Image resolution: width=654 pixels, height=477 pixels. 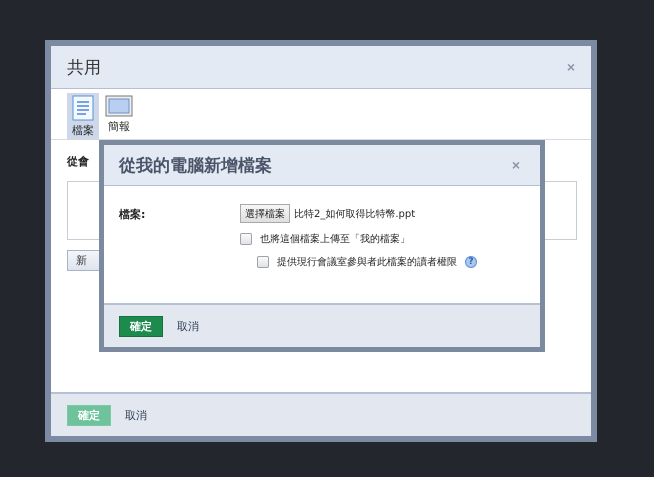 What do you see at coordinates (265, 213) in the screenshot?
I see `choose-file-button: 選擇檔案` at bounding box center [265, 213].